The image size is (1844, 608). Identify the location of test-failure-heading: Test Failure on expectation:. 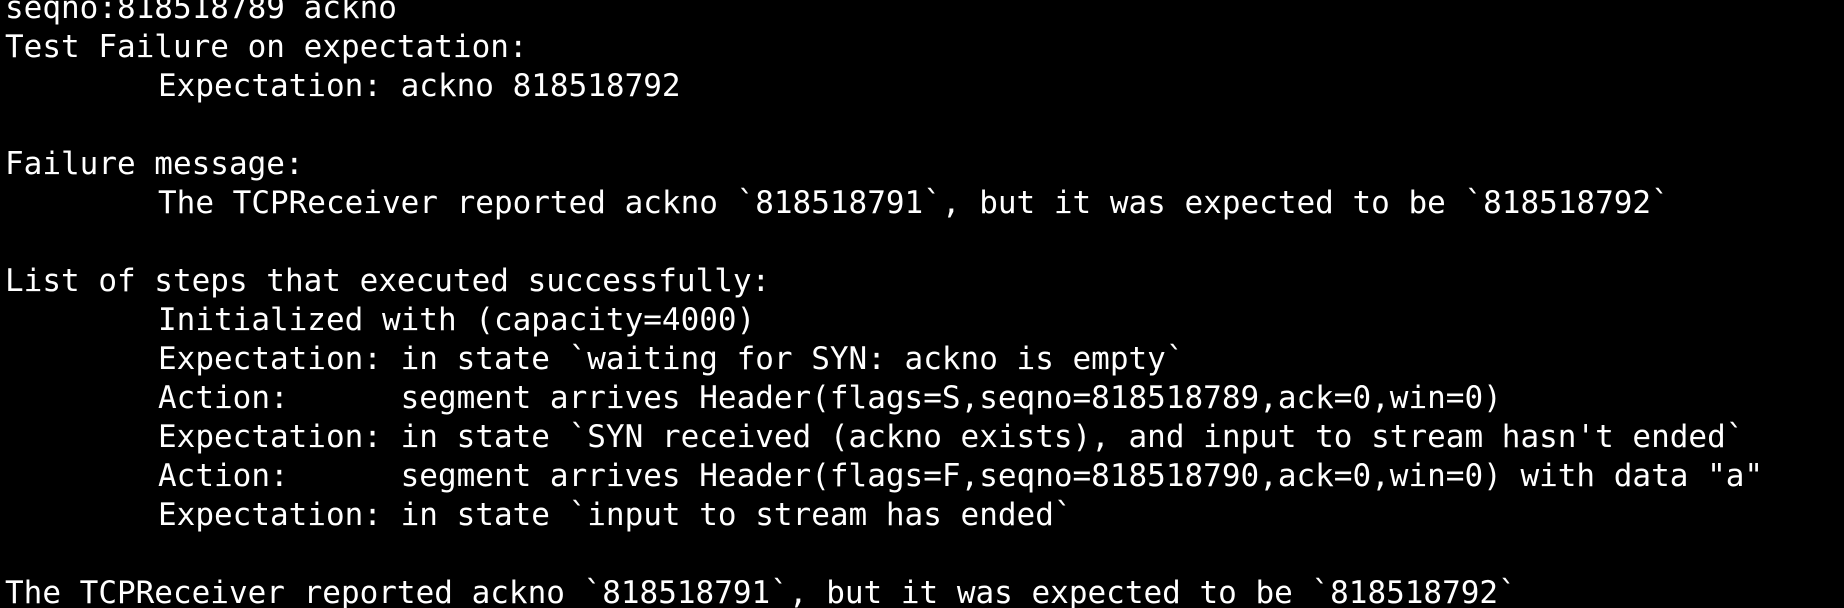
(266, 47).